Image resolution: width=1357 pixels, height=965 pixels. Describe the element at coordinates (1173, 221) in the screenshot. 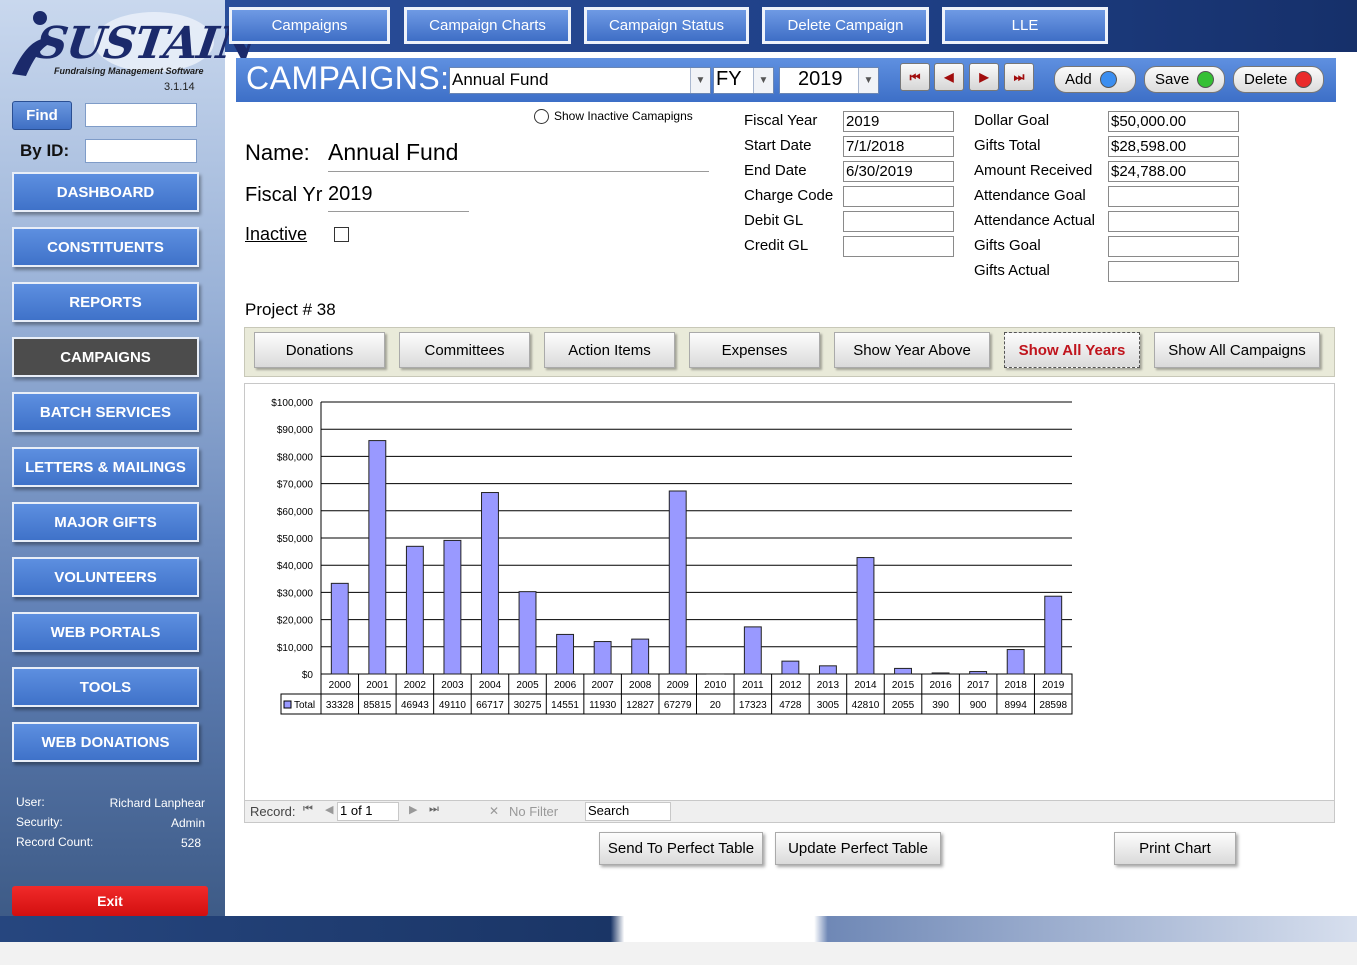

I see `attendance-actual-field` at that location.